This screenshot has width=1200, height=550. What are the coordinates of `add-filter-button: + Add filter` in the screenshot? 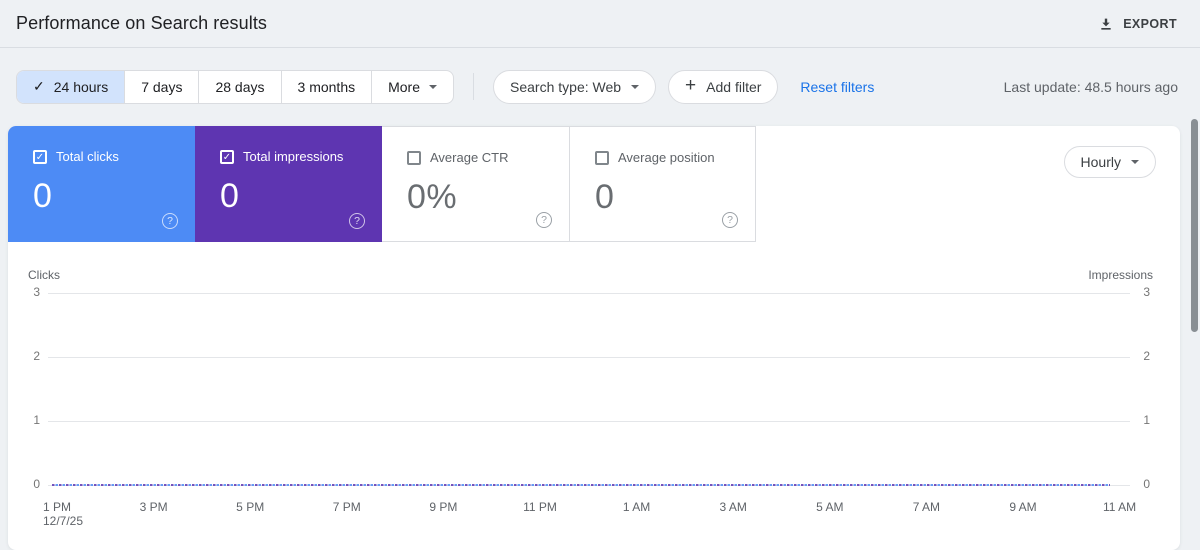 It's located at (723, 86).